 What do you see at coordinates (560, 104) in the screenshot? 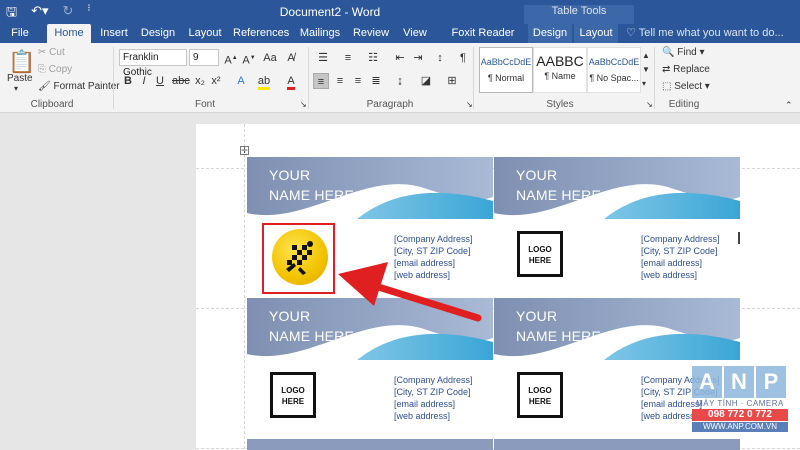
I see `styles-group-label: Styles` at bounding box center [560, 104].